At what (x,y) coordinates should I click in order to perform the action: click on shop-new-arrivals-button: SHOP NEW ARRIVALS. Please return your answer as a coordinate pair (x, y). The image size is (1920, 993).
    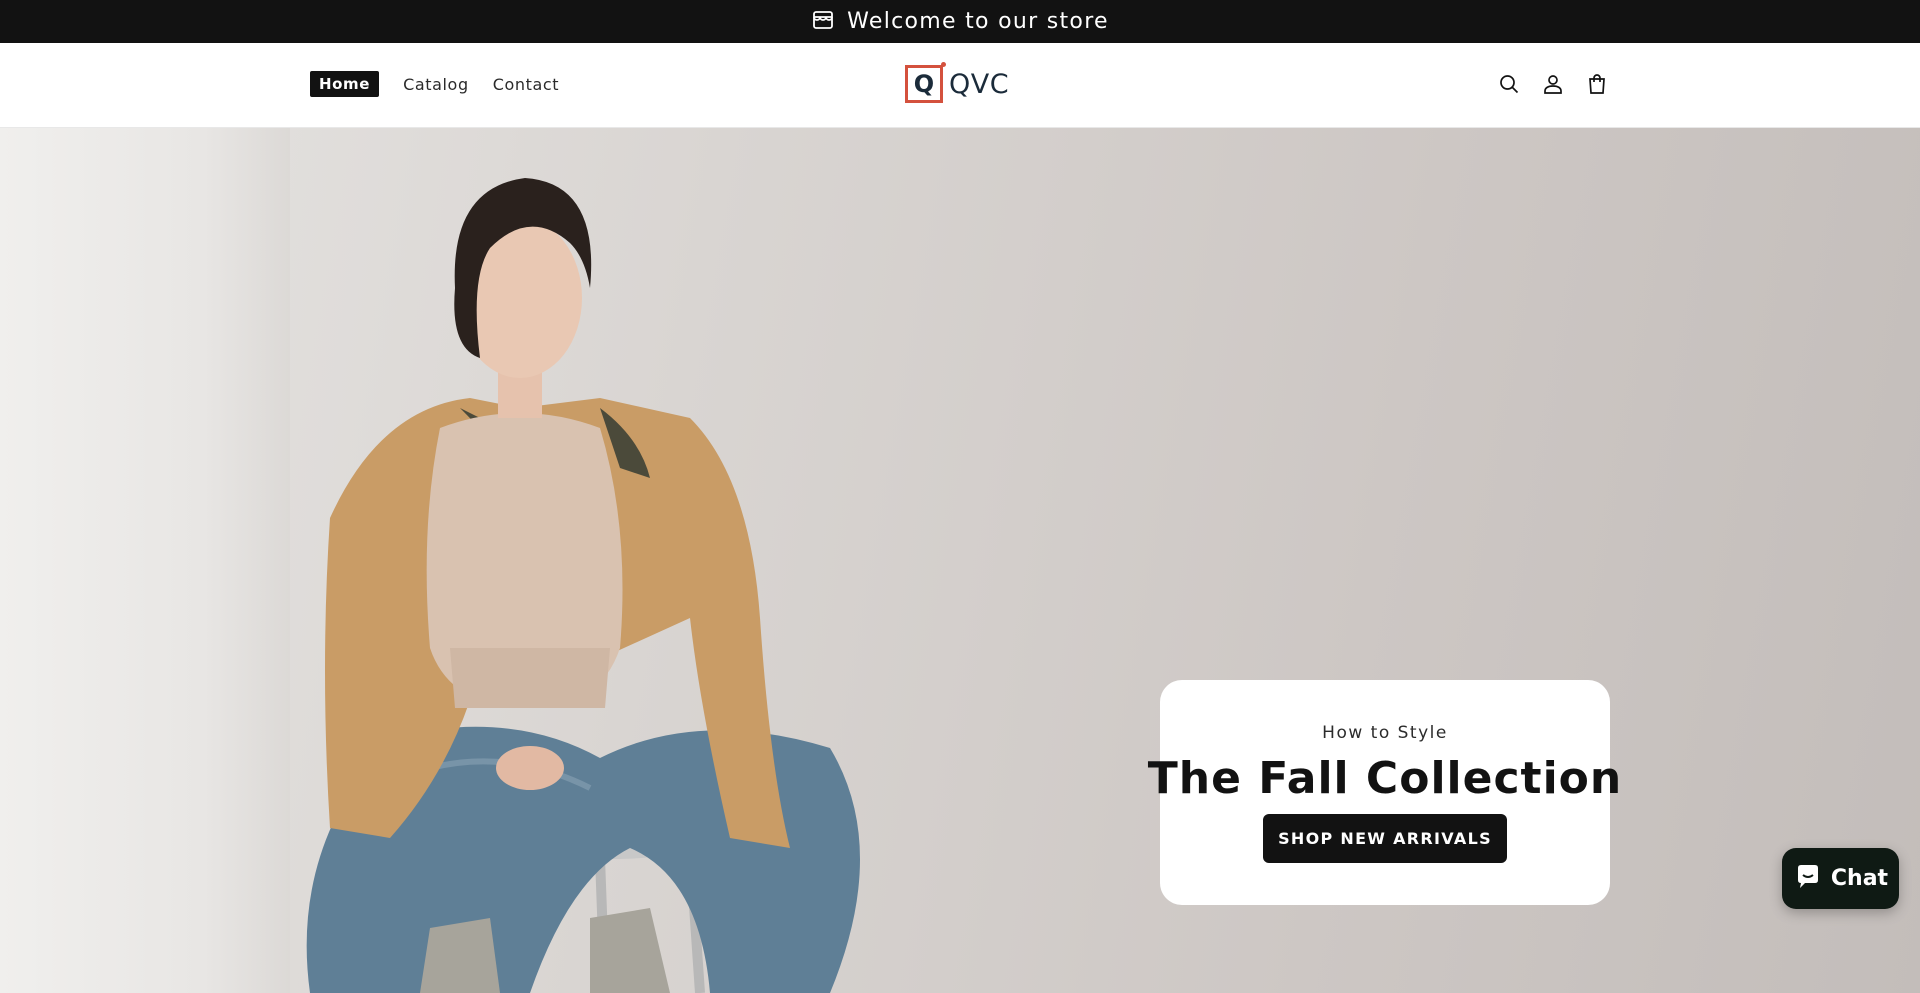
    Looking at the image, I should click on (1385, 838).